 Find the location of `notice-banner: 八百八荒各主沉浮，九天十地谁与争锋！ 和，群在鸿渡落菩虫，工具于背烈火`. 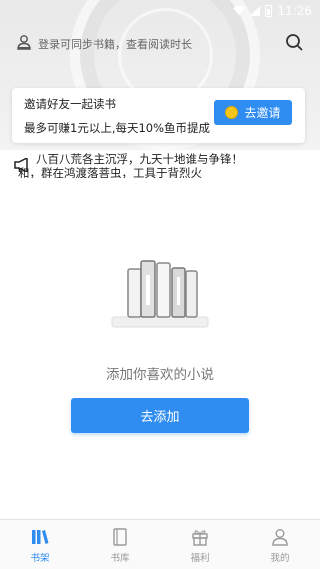

notice-banner: 八百八荒各主沉浮，九天十地谁与争锋！ 和，群在鸿渡落菩虫，工具于背烈火 is located at coordinates (160, 164).